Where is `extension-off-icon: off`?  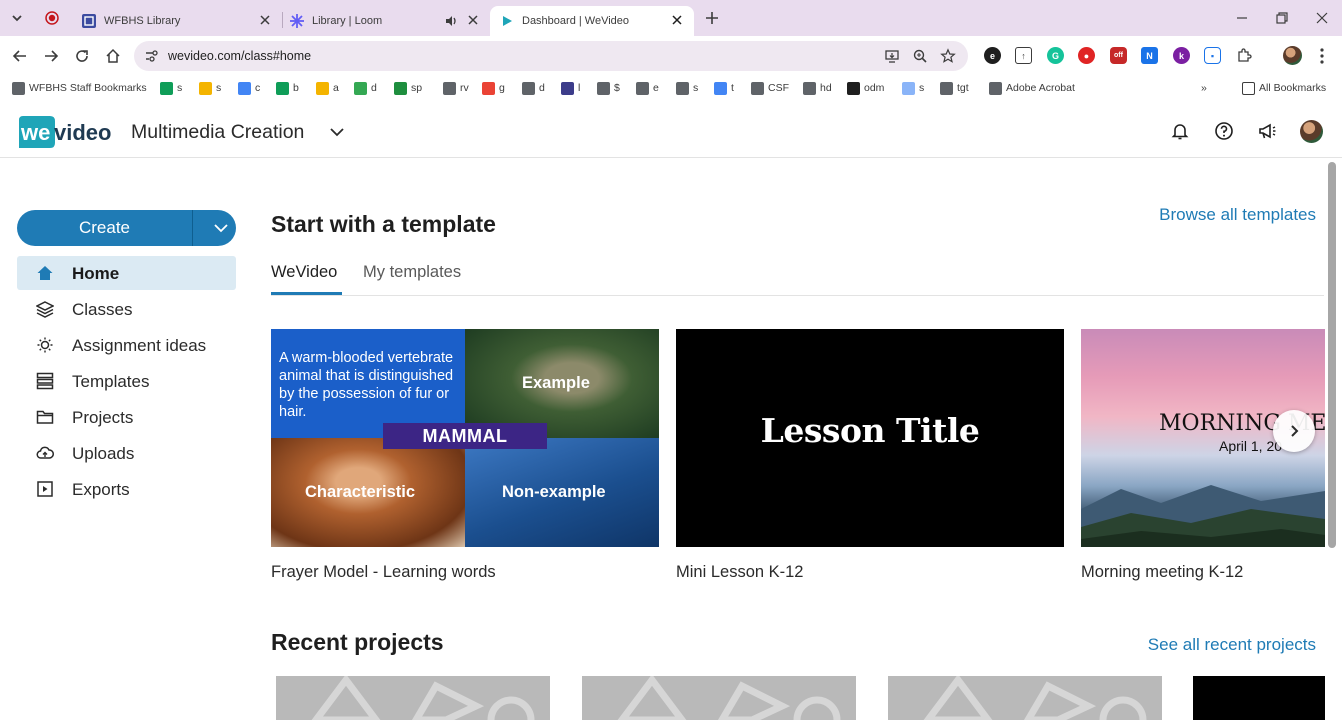
extension-off-icon: off is located at coordinates (1118, 55).